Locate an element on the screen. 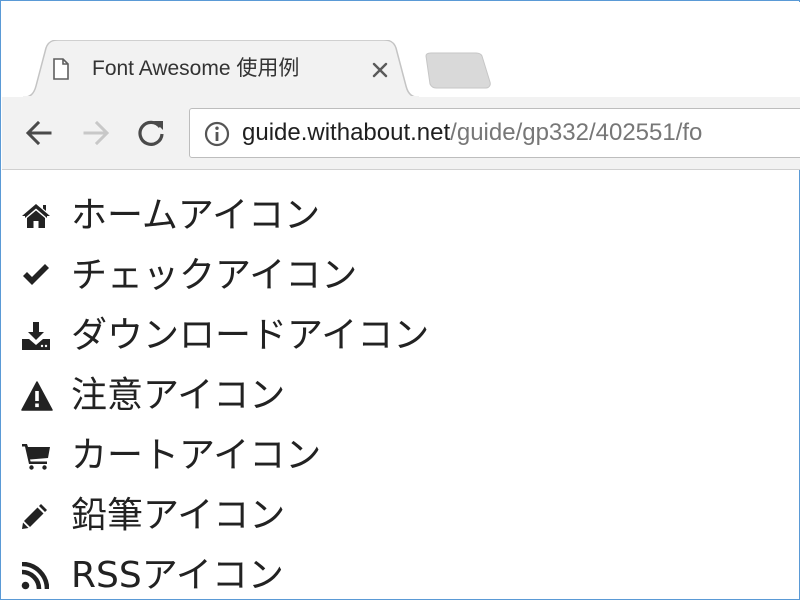 The height and width of the screenshot is (606, 800). list-item: カートアイコン is located at coordinates (401, 456).